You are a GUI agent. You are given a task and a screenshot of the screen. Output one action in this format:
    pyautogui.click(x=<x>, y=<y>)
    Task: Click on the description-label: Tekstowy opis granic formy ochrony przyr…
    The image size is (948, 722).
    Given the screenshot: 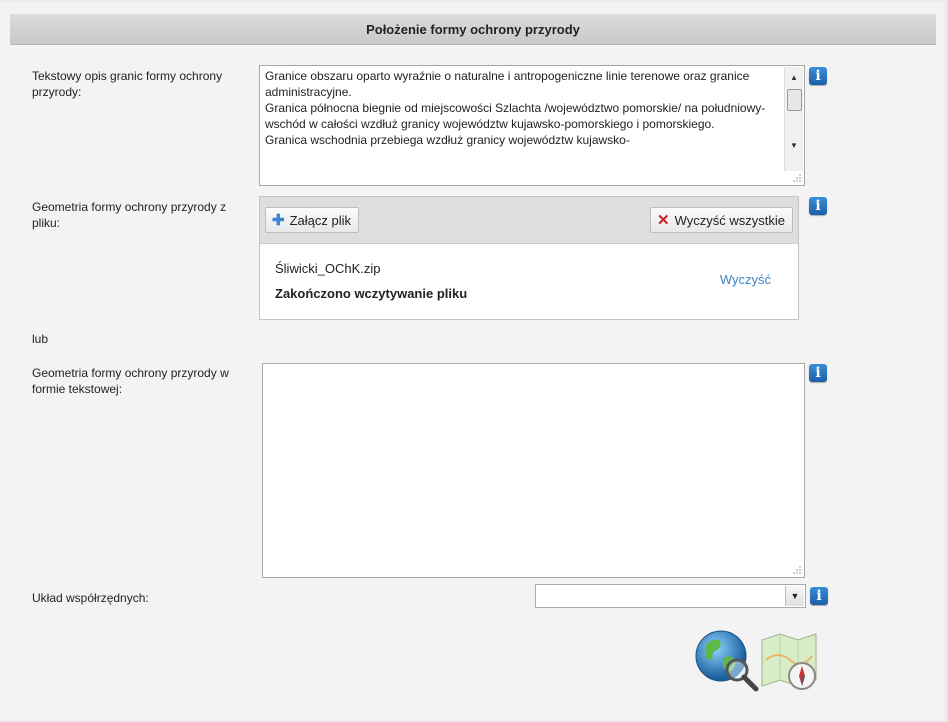 What is the action you would take?
    pyautogui.click(x=127, y=84)
    